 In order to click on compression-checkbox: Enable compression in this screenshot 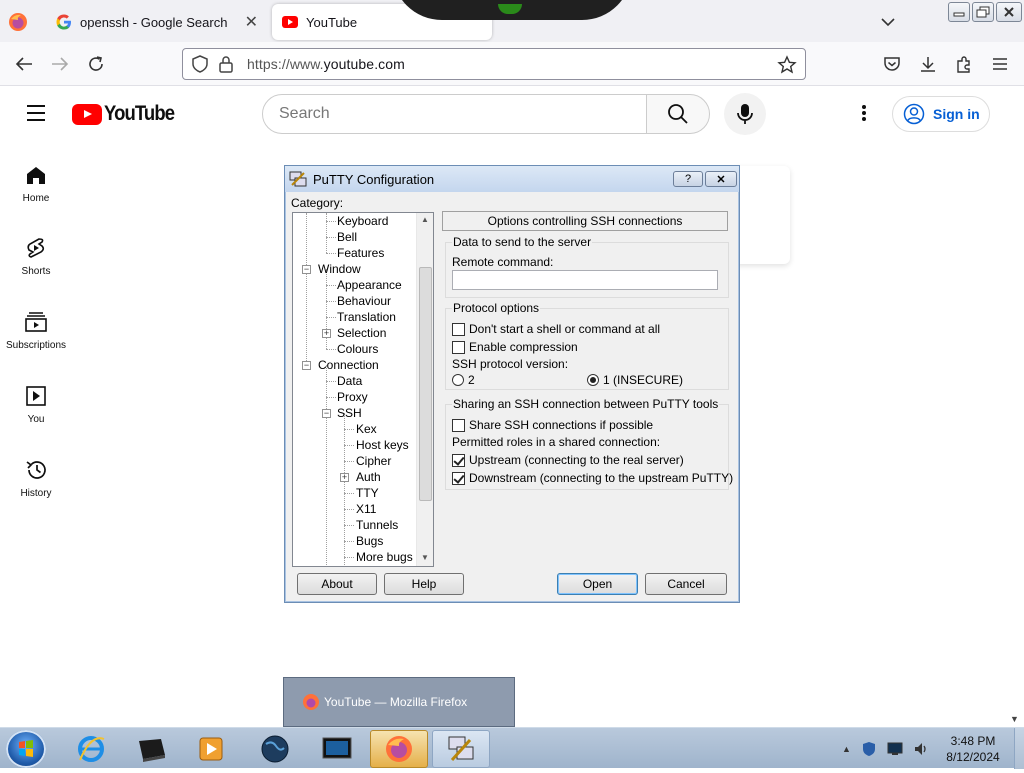, I will do `click(515, 347)`.